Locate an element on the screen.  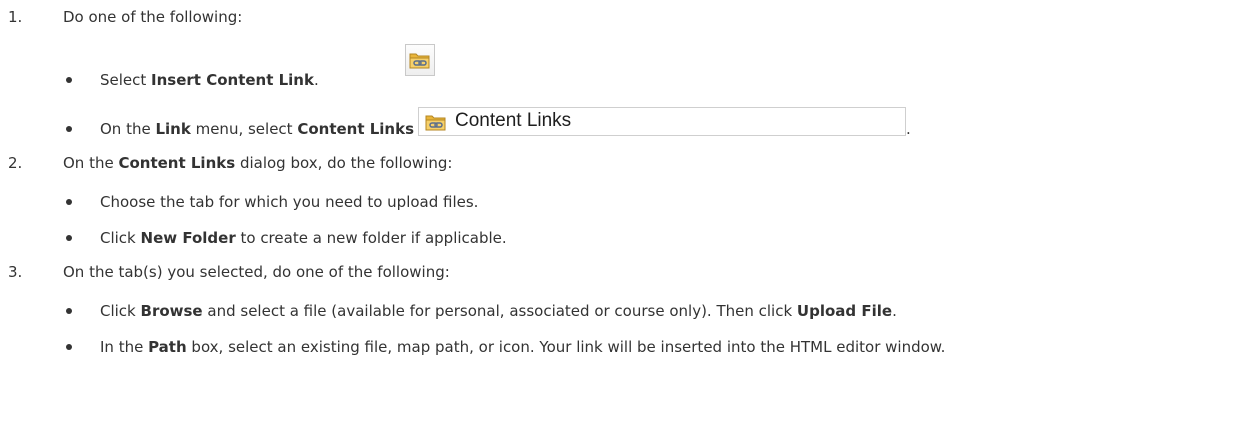
sentence-period: . is located at coordinates (908, 129).